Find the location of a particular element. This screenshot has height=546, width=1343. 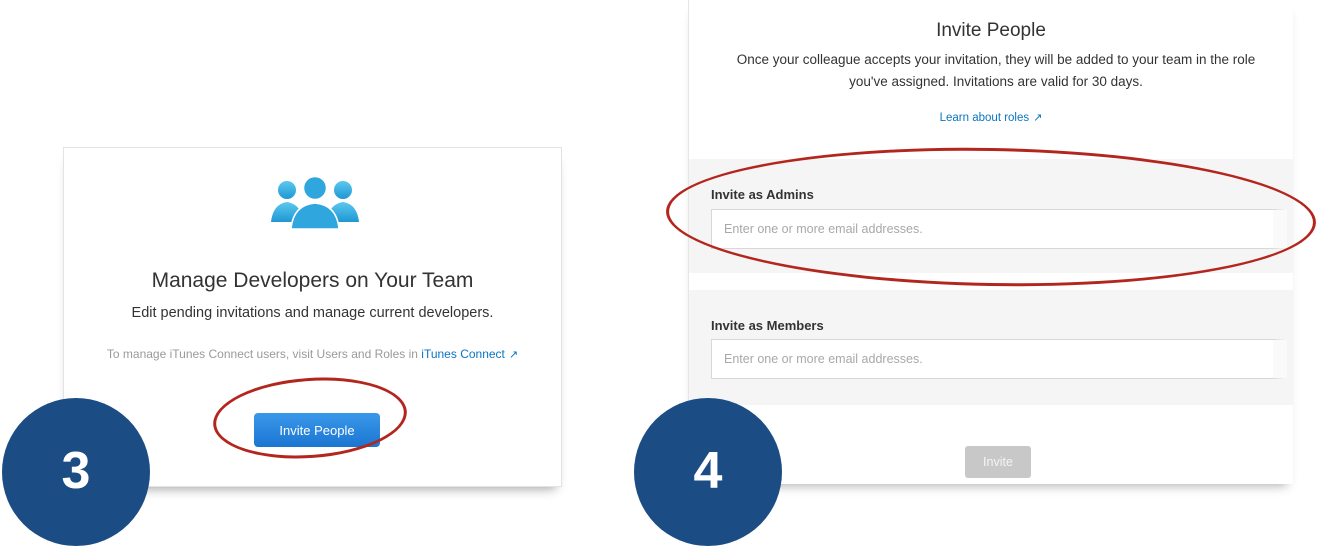

invite-members-section: Invite as Members is located at coordinates (991, 347).